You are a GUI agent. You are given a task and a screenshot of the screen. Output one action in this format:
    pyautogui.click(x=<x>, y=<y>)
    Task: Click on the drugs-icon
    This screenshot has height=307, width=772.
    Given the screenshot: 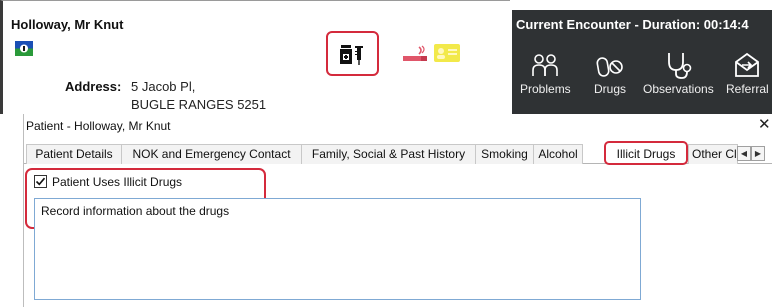 What is the action you would take?
    pyautogui.click(x=609, y=67)
    